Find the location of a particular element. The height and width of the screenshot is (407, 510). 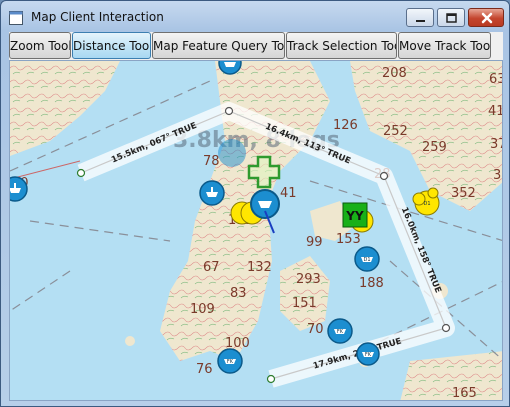

depth-label: 208 is located at coordinates (394, 73).